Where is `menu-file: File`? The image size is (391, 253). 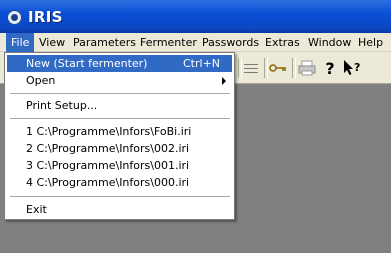
menu-file: File is located at coordinates (20, 42).